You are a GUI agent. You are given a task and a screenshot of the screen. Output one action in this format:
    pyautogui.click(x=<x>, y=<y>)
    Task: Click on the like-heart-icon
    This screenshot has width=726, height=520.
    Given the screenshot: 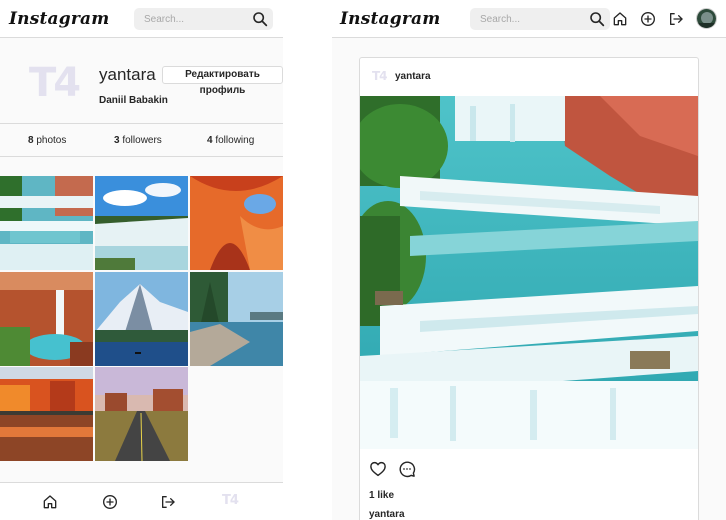 What is the action you would take?
    pyautogui.click(x=378, y=469)
    